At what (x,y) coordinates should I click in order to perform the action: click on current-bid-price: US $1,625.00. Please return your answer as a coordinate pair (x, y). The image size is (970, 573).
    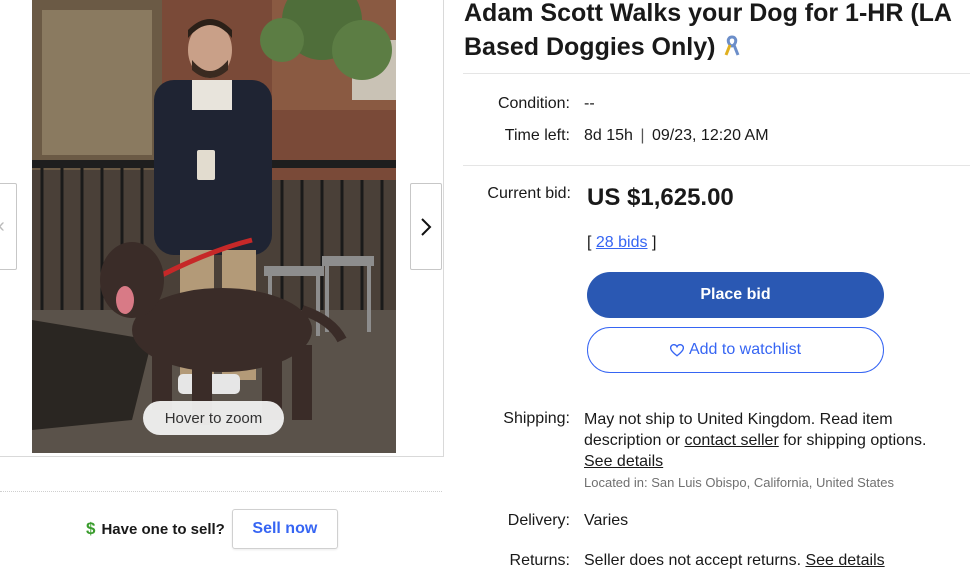
    Looking at the image, I should click on (660, 197).